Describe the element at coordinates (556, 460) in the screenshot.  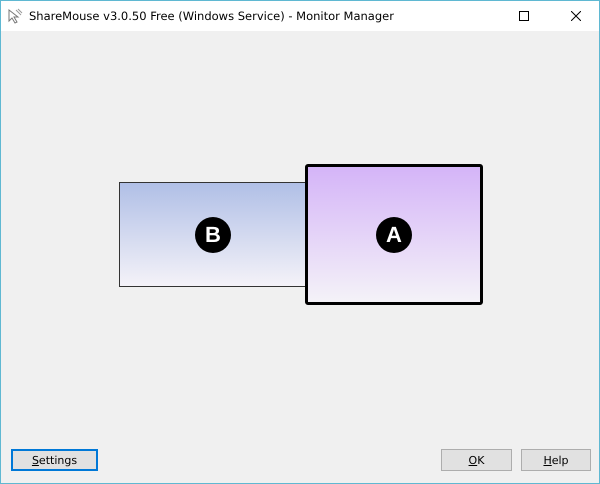
I see `help-button: Help` at that location.